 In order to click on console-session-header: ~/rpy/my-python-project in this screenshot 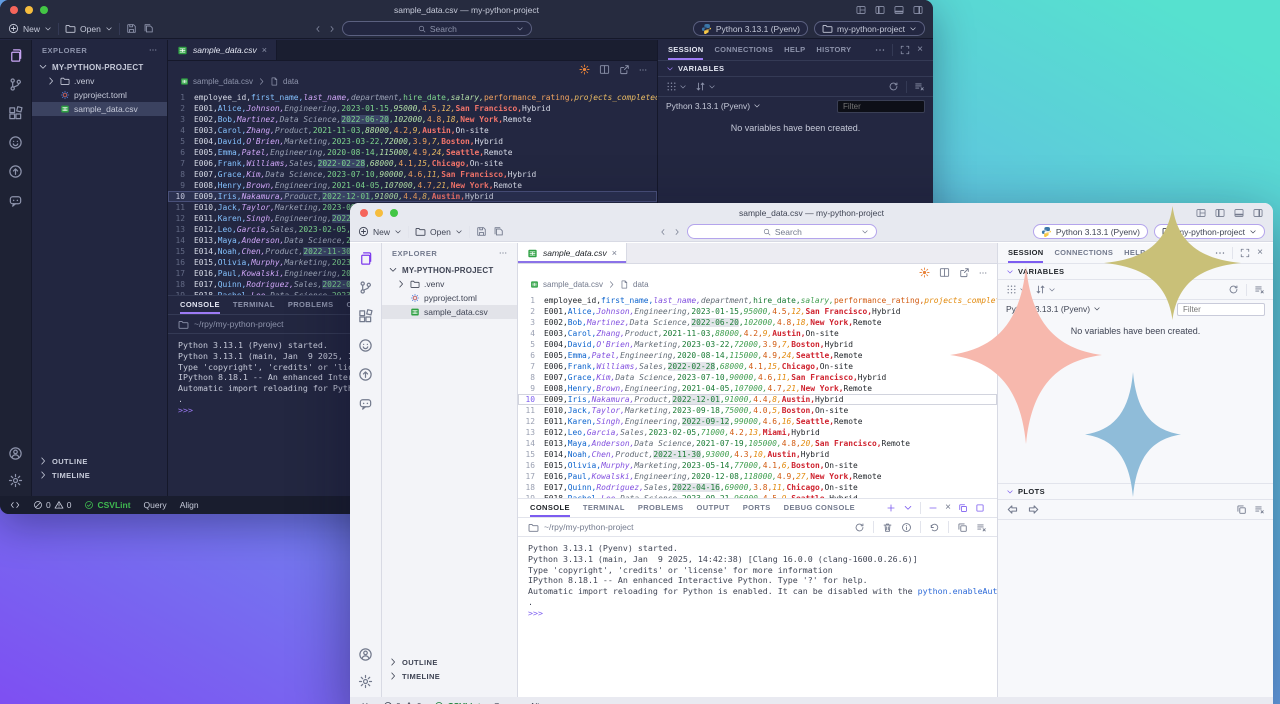, I will do `click(757, 527)`.